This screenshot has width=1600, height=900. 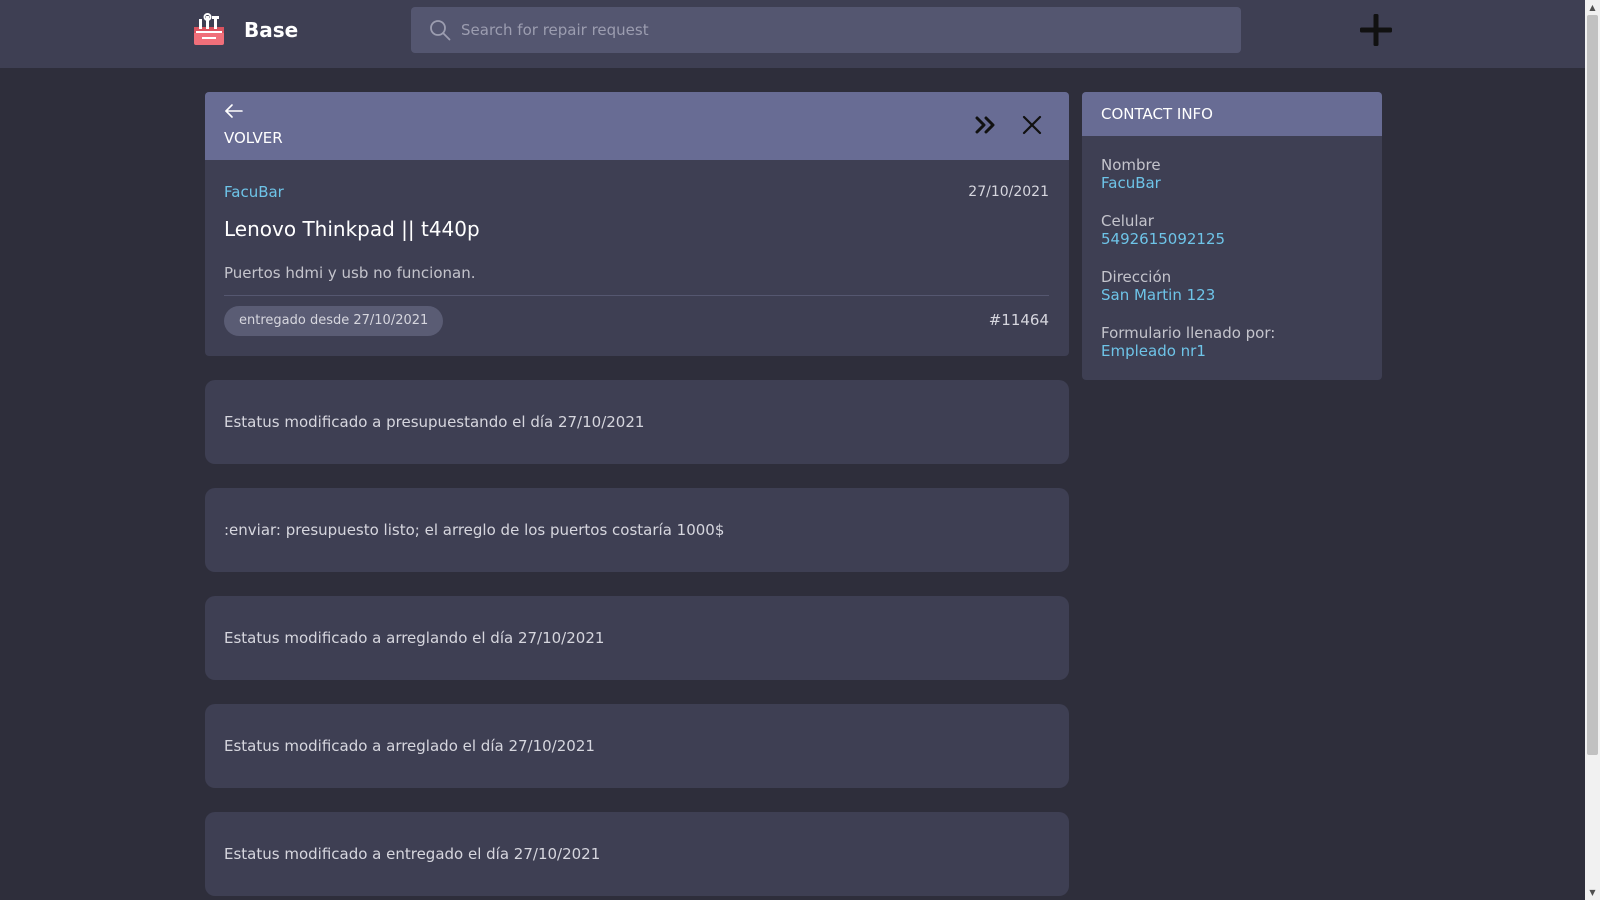 What do you see at coordinates (209, 30) in the screenshot?
I see `toolbox-logo-icon` at bounding box center [209, 30].